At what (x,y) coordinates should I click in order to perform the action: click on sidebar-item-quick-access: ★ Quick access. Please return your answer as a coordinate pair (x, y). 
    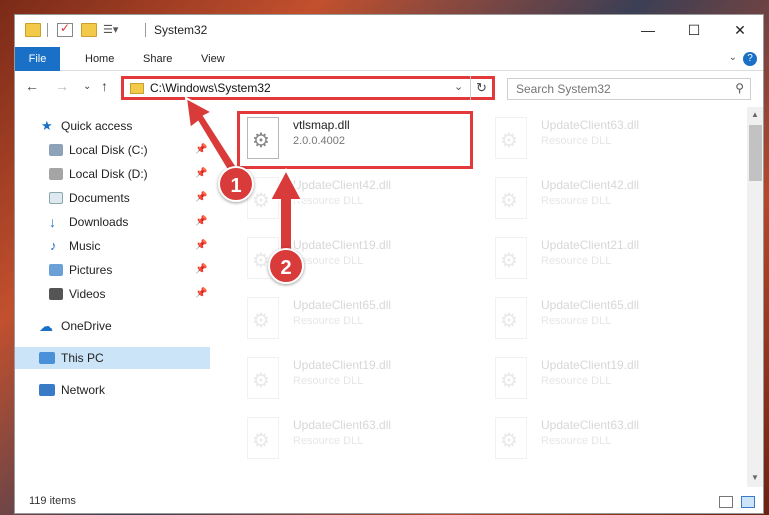
    Looking at the image, I should click on (112, 126).